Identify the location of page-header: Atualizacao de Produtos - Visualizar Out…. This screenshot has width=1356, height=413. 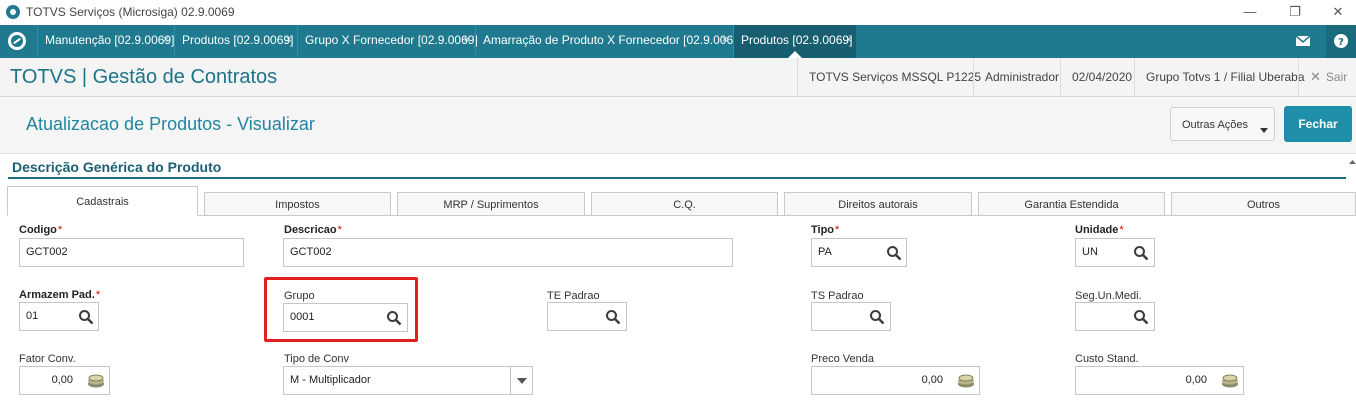
(678, 125).